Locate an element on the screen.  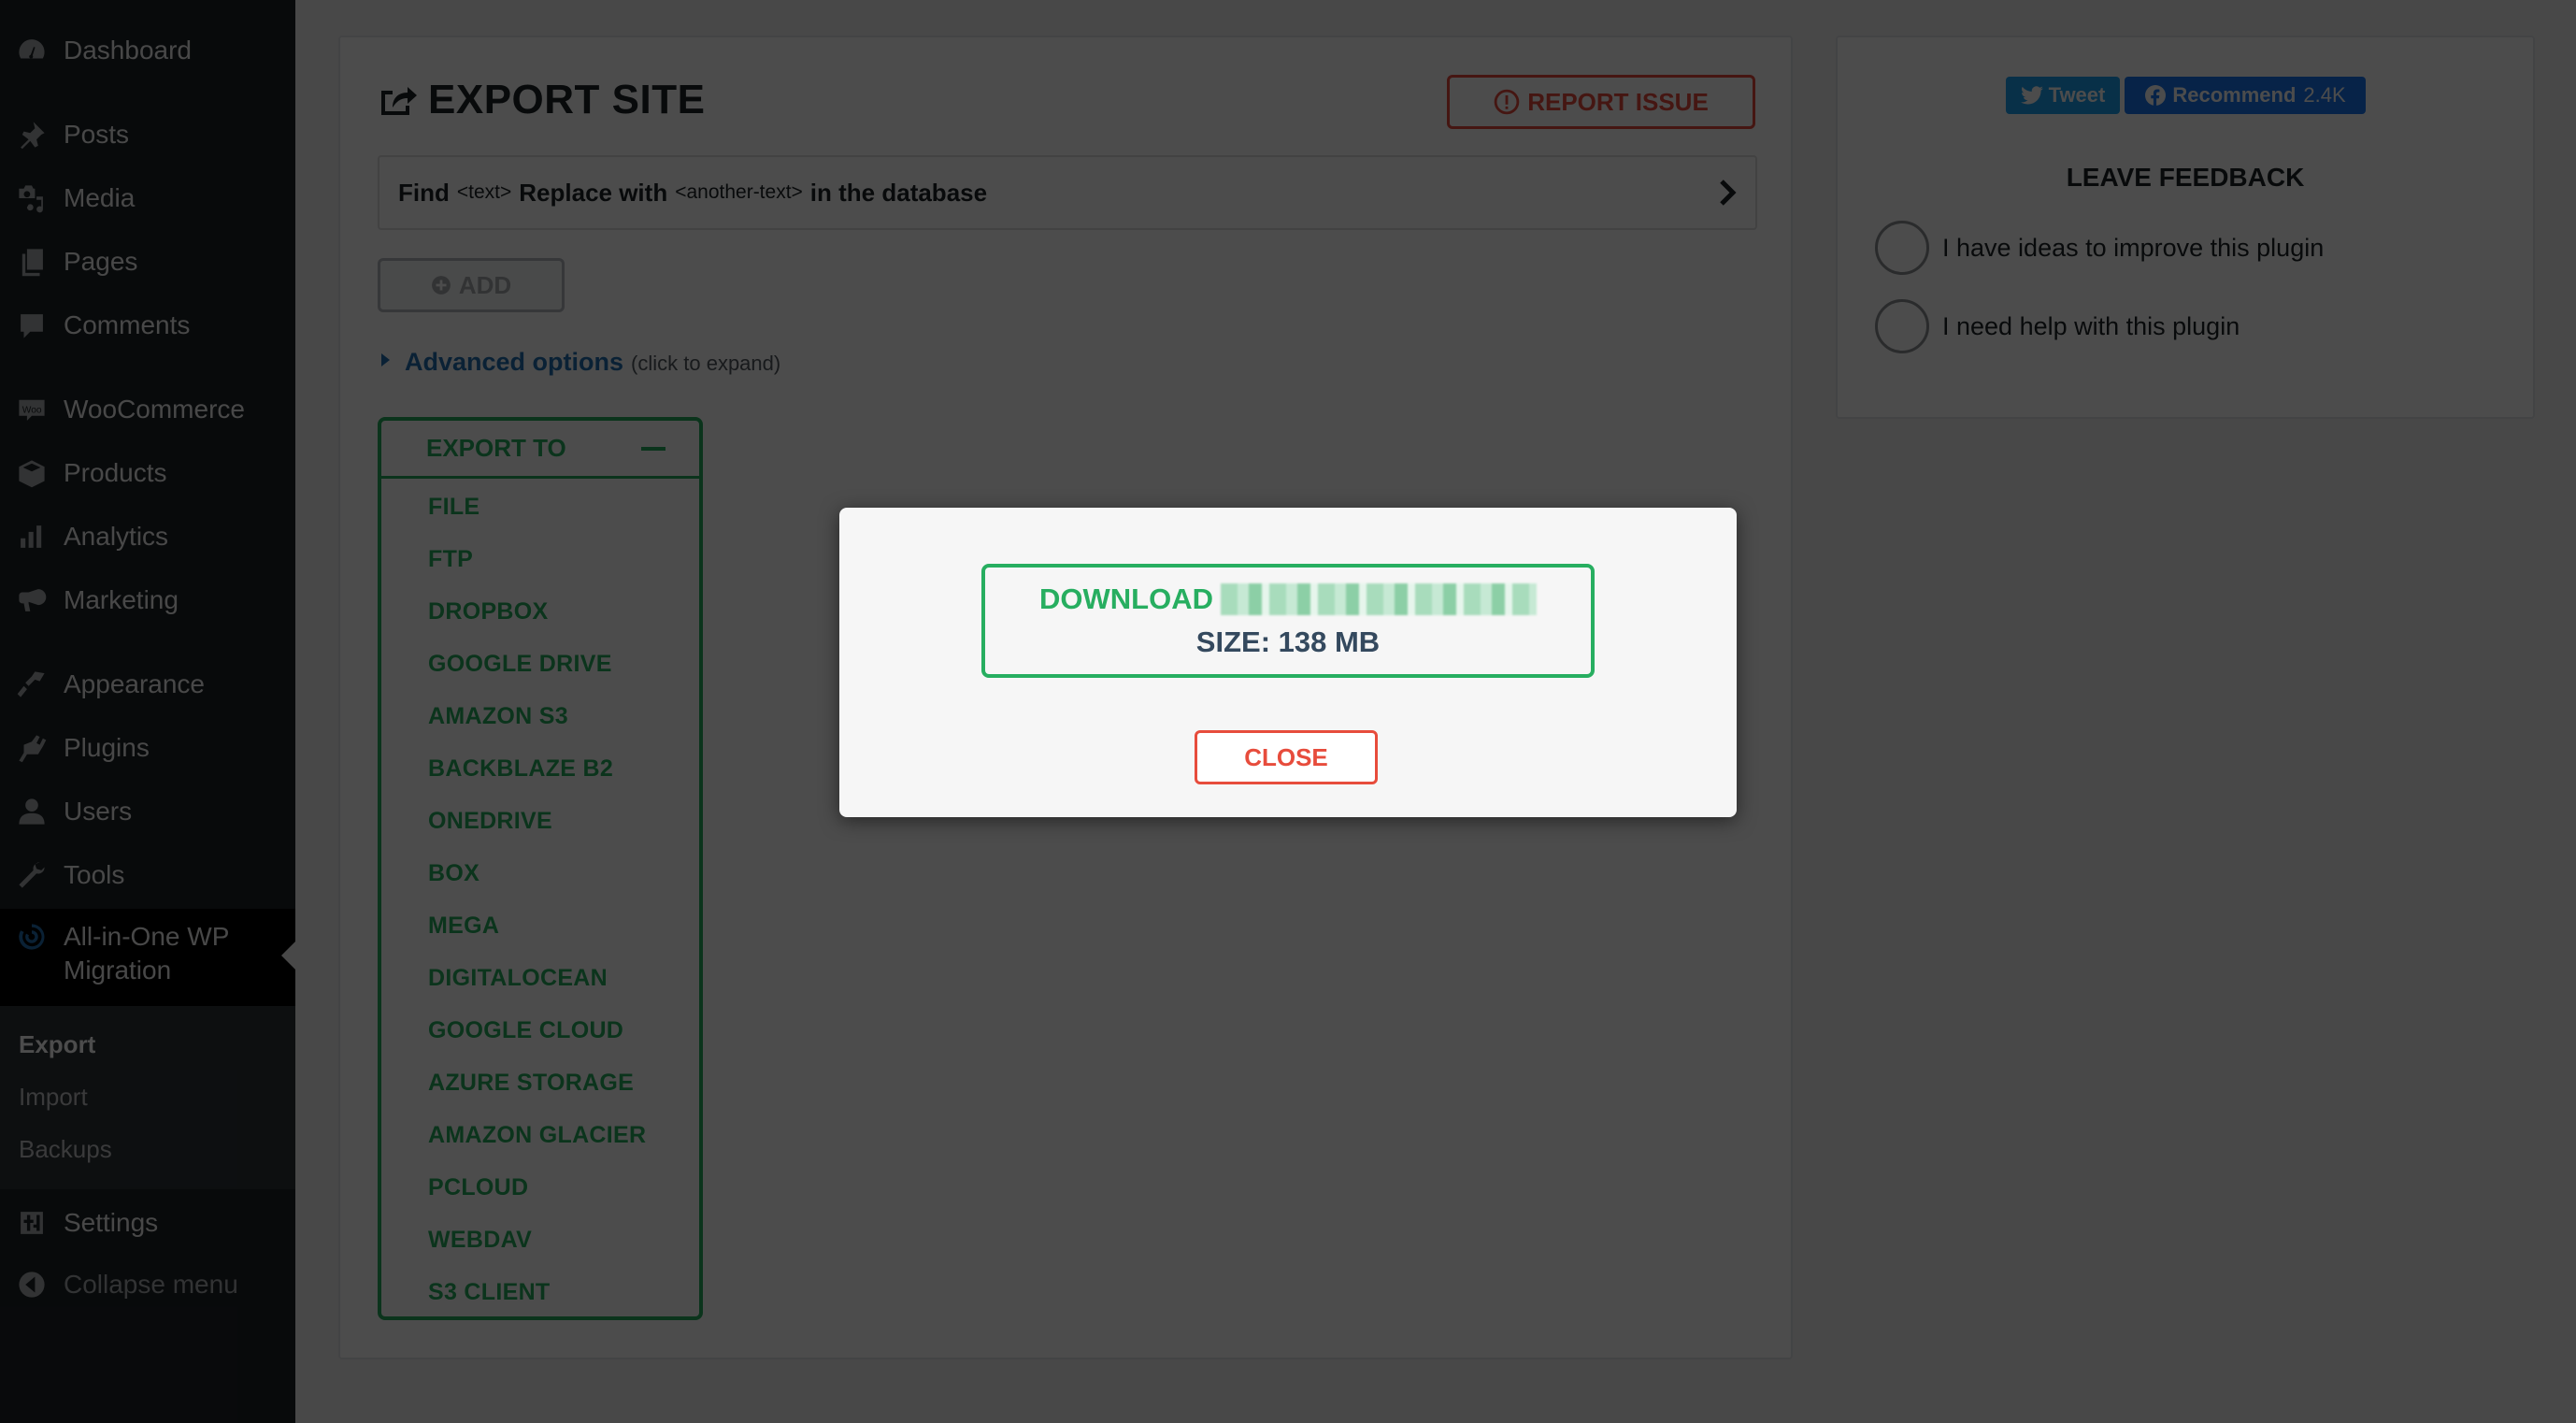
close-button: CLOSE is located at coordinates (1286, 757).